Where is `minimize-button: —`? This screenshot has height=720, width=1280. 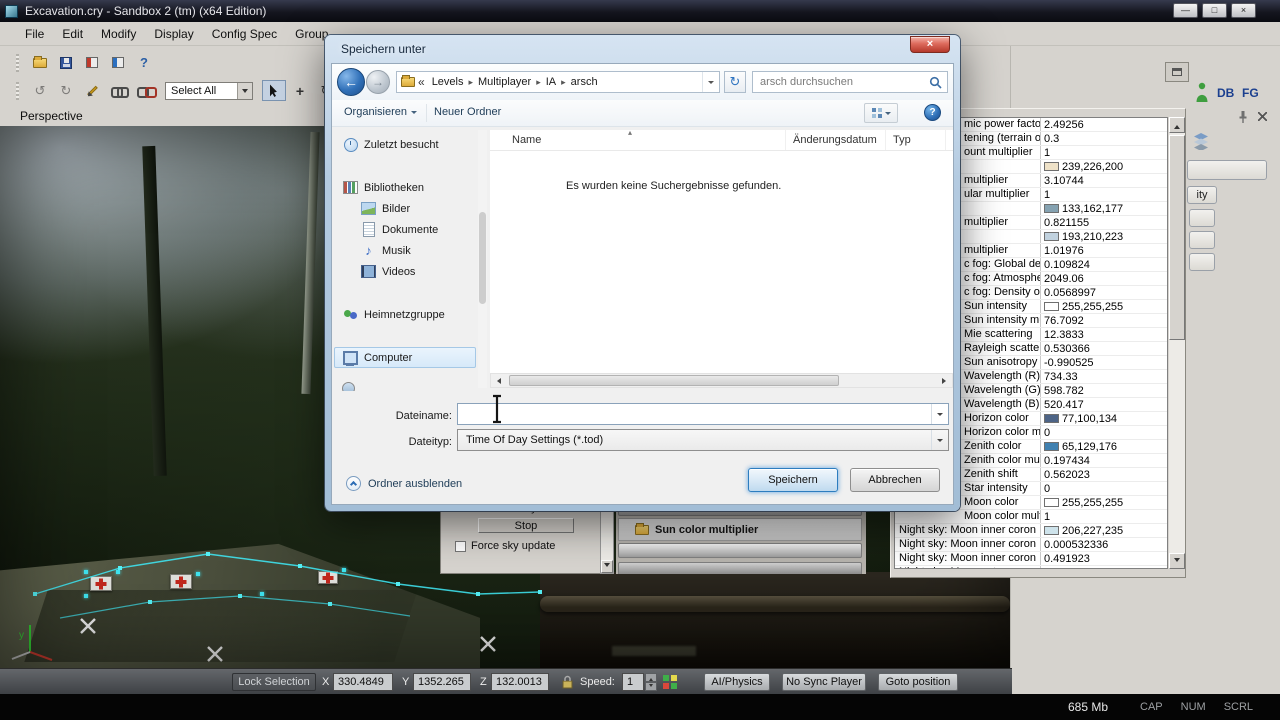 minimize-button: — is located at coordinates (1185, 10).